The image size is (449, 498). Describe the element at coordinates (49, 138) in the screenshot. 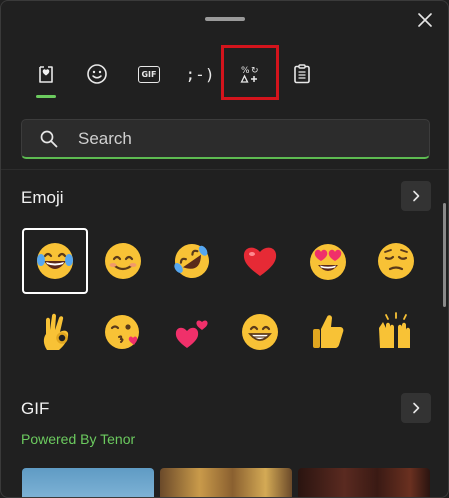

I see `search-icon` at that location.